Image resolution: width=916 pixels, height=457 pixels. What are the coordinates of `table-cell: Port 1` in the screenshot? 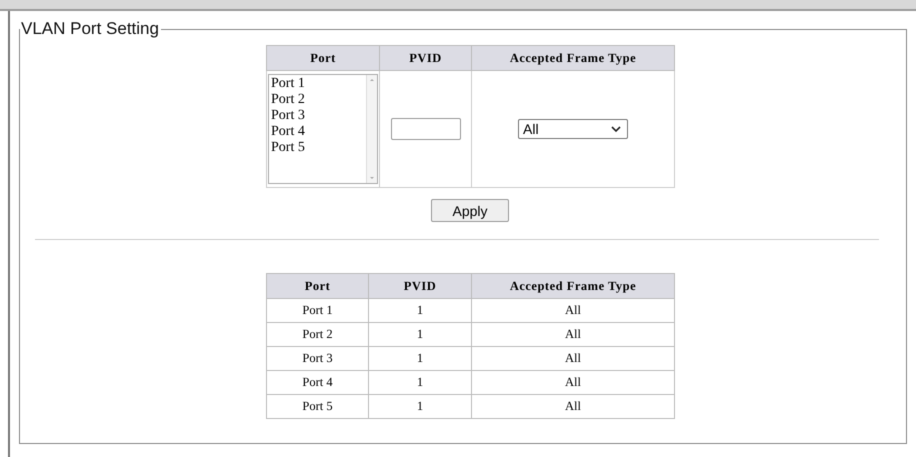 It's located at (317, 310).